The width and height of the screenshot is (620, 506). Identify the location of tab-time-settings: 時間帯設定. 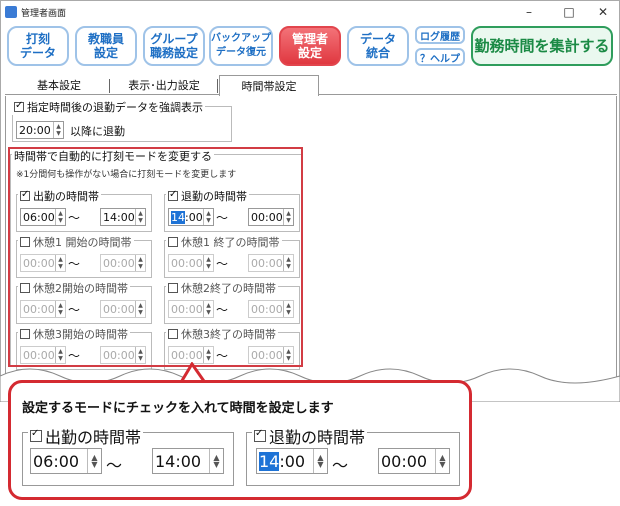
(269, 85).